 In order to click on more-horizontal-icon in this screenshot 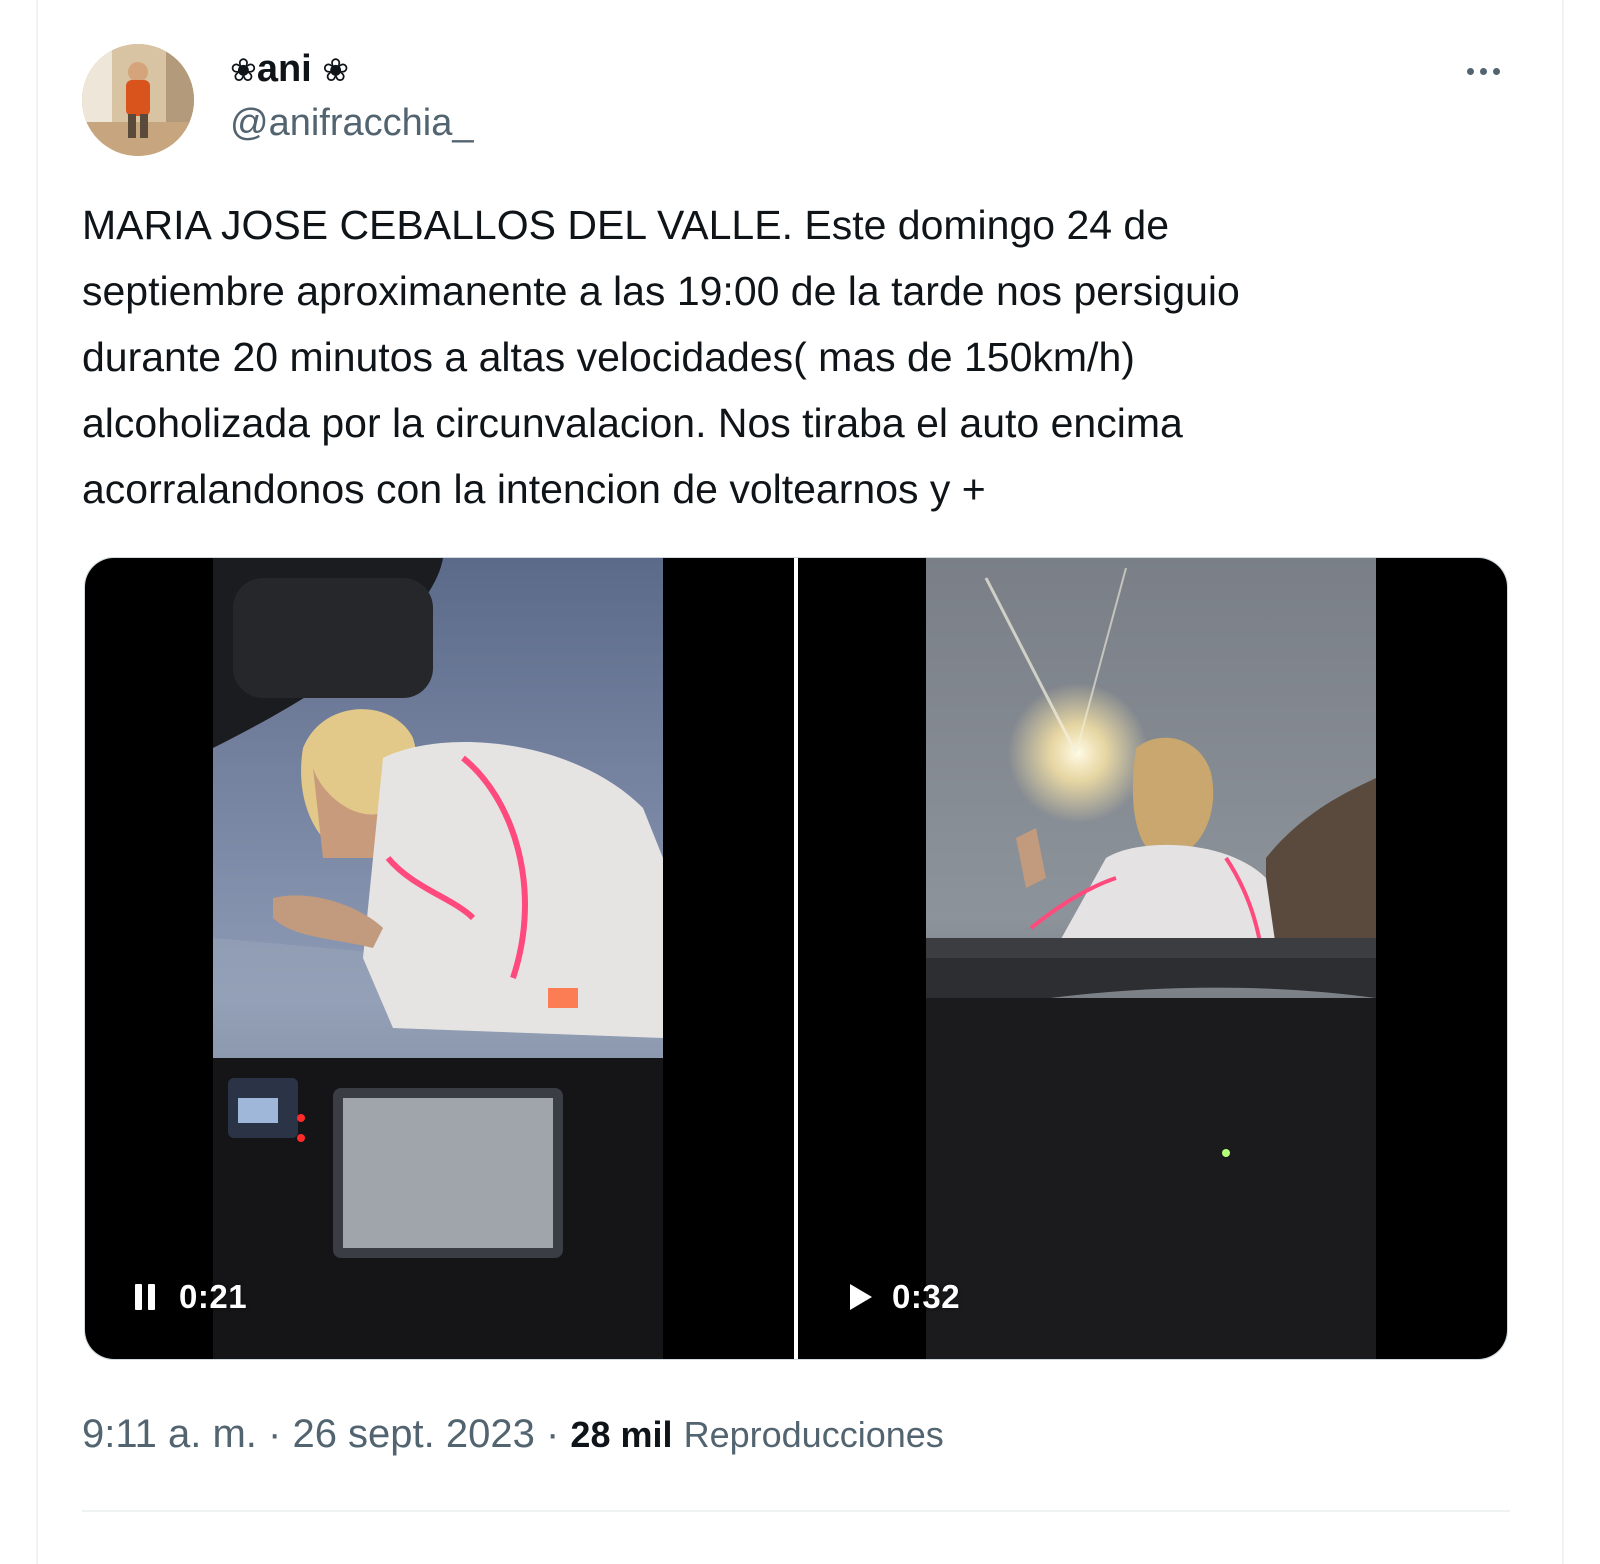, I will do `click(1470, 71)`.